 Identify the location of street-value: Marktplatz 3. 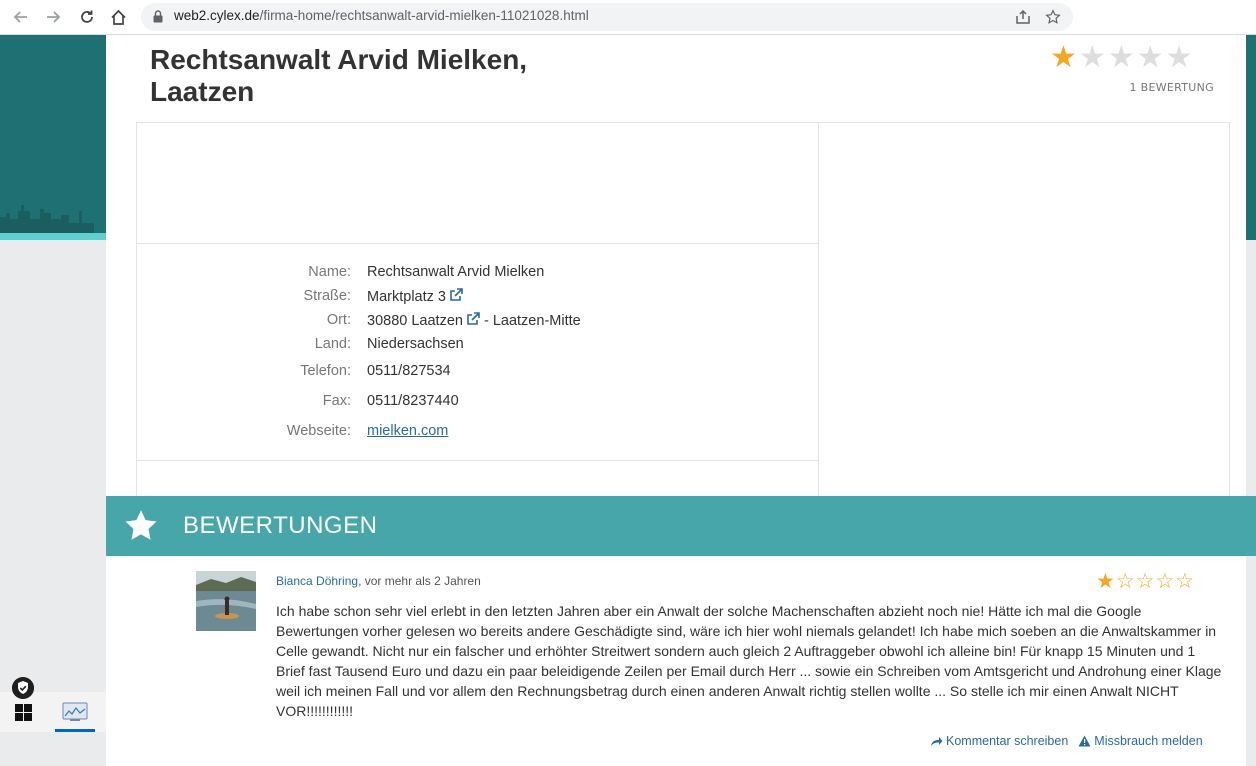
(415, 296).